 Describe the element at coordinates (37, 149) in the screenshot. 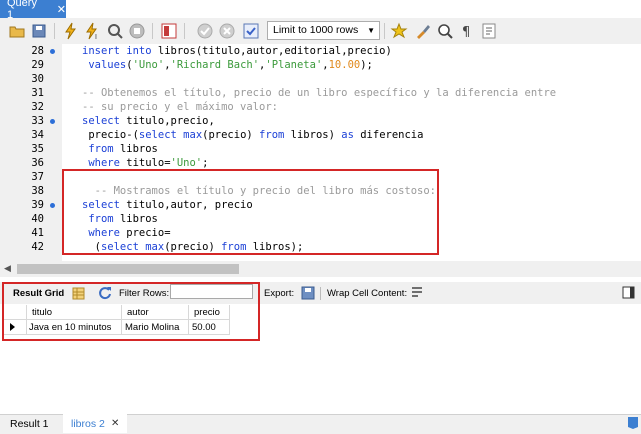

I see `line-number: 35` at that location.